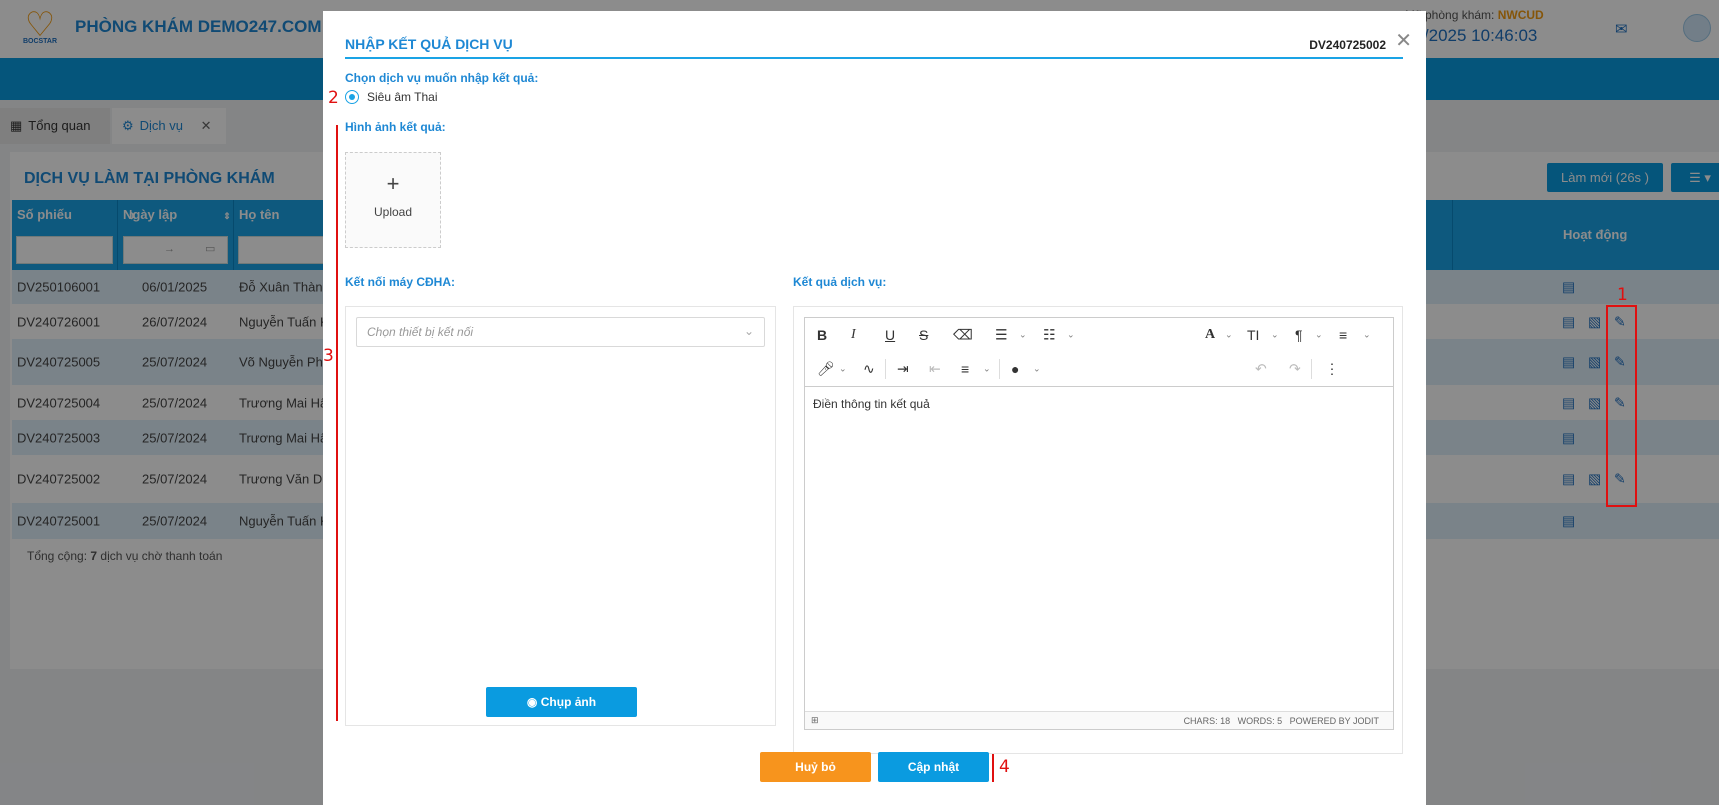 Image resolution: width=1719 pixels, height=805 pixels. What do you see at coordinates (532, 702) in the screenshot?
I see `camera-icon: ◉` at bounding box center [532, 702].